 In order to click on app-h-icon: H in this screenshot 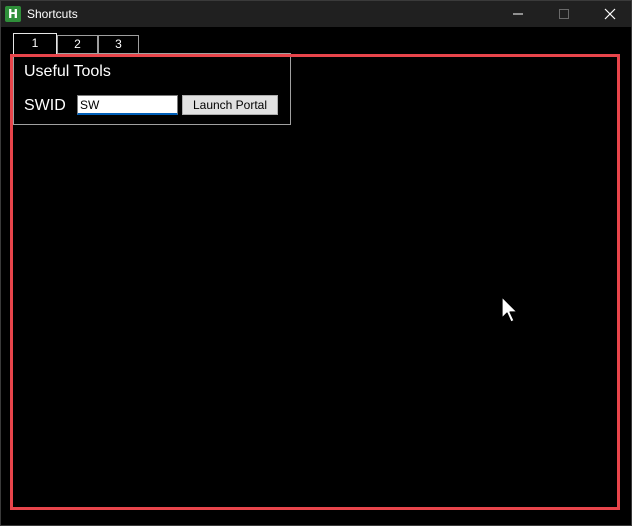, I will do `click(13, 14)`.